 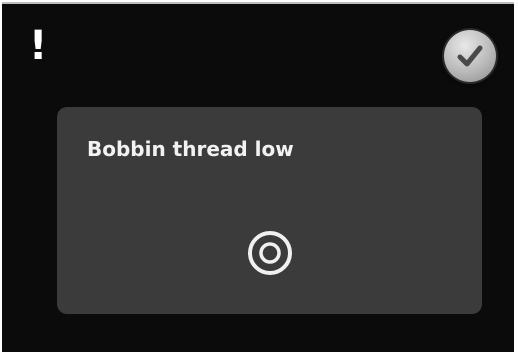 I want to click on confirm-button, so click(x=470, y=56).